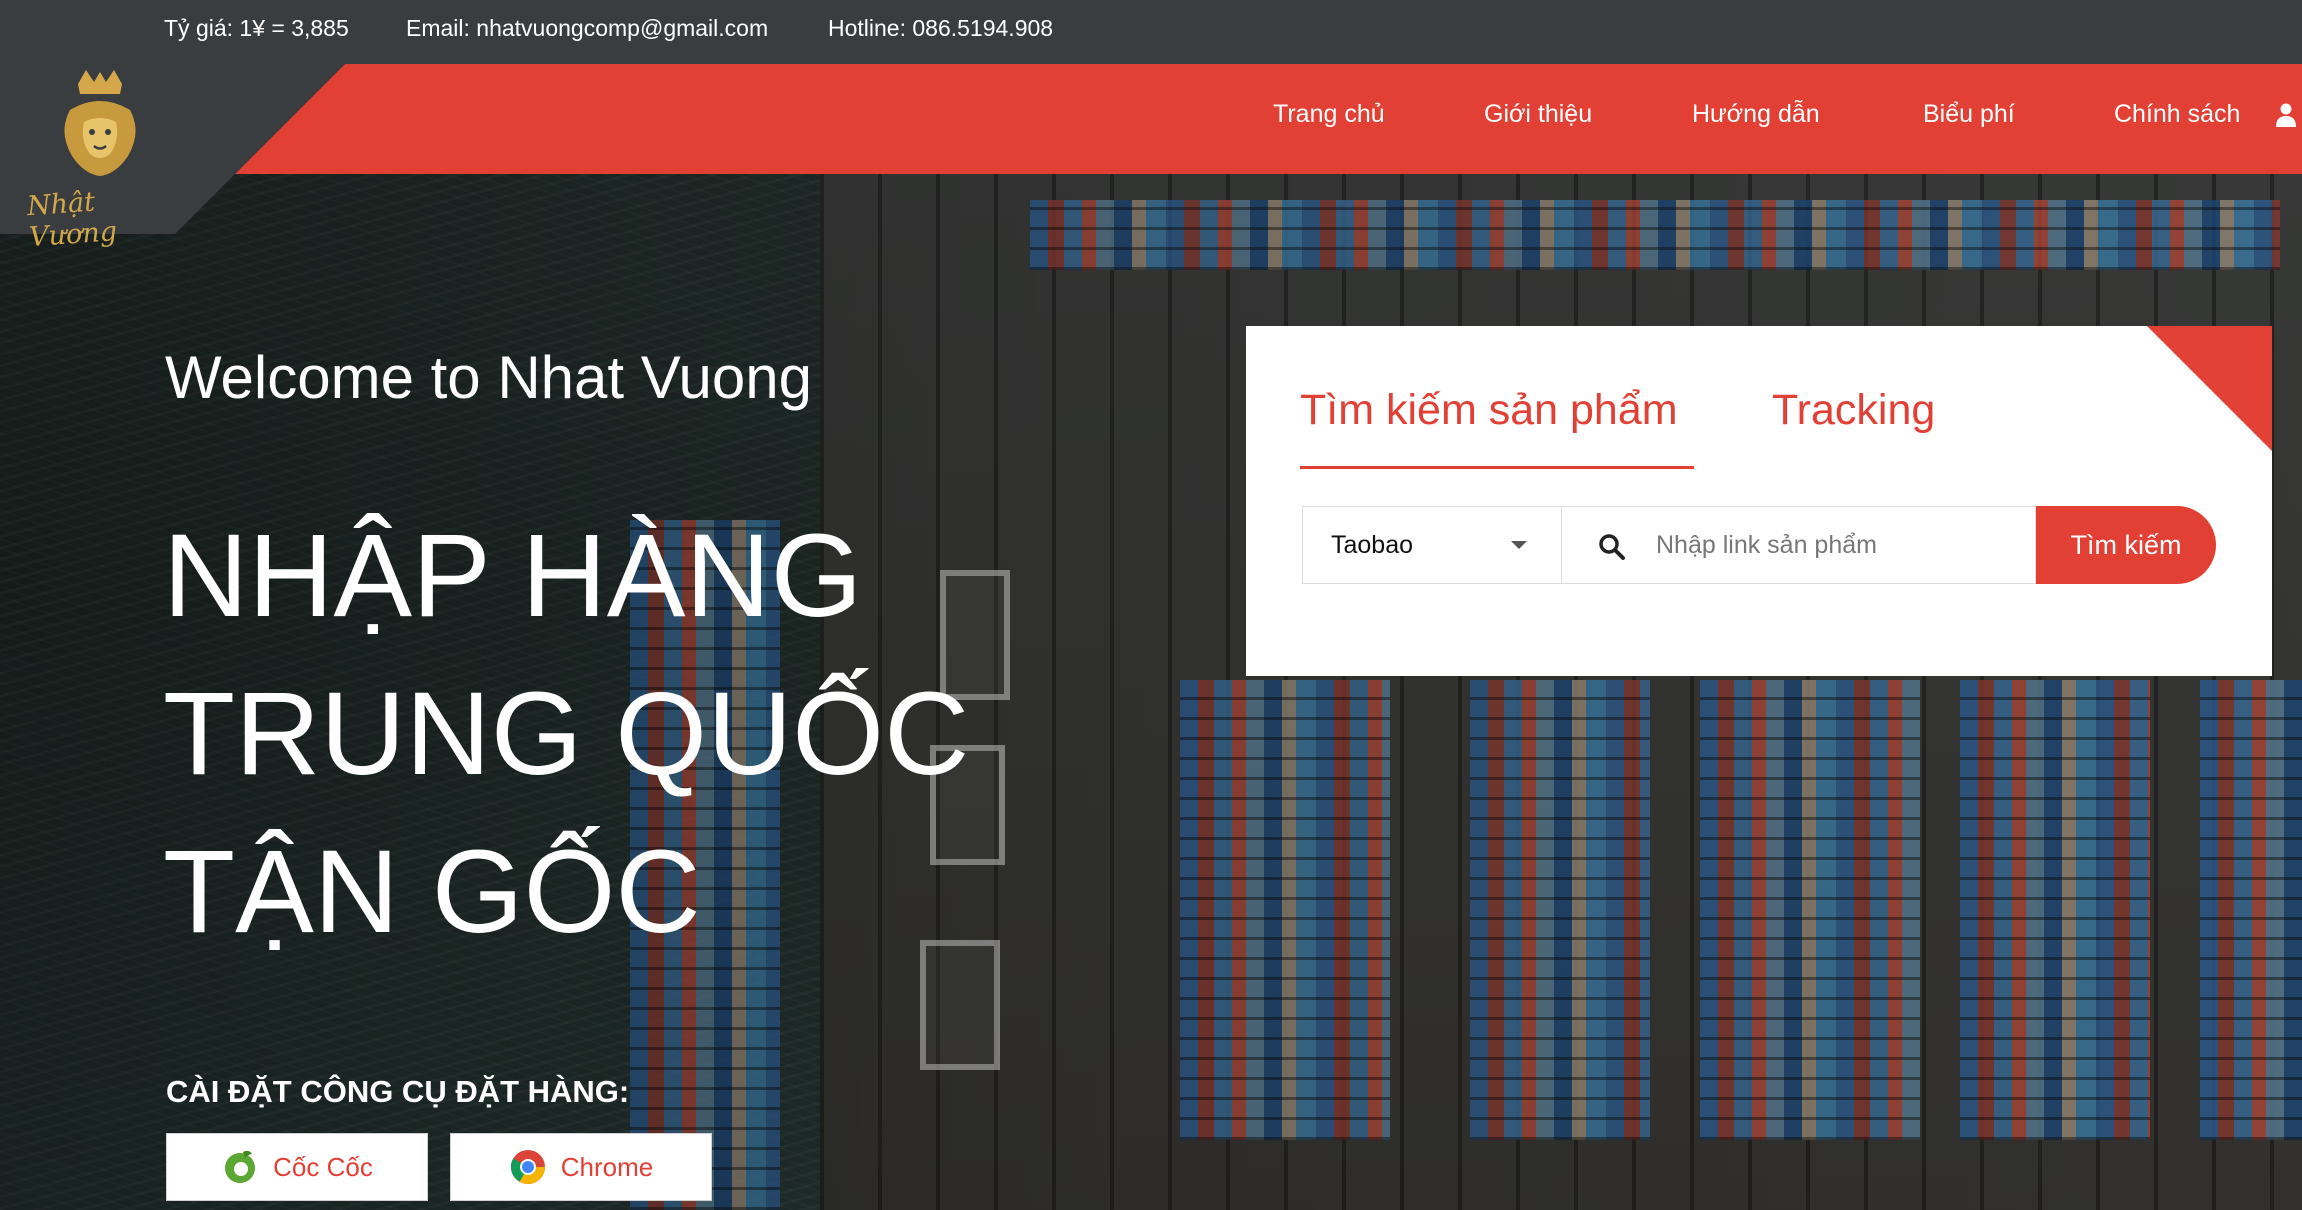 The width and height of the screenshot is (2302, 1210). Describe the element at coordinates (1489, 410) in the screenshot. I see `tab-product-search: Tìm kiếm sản phẩm` at that location.